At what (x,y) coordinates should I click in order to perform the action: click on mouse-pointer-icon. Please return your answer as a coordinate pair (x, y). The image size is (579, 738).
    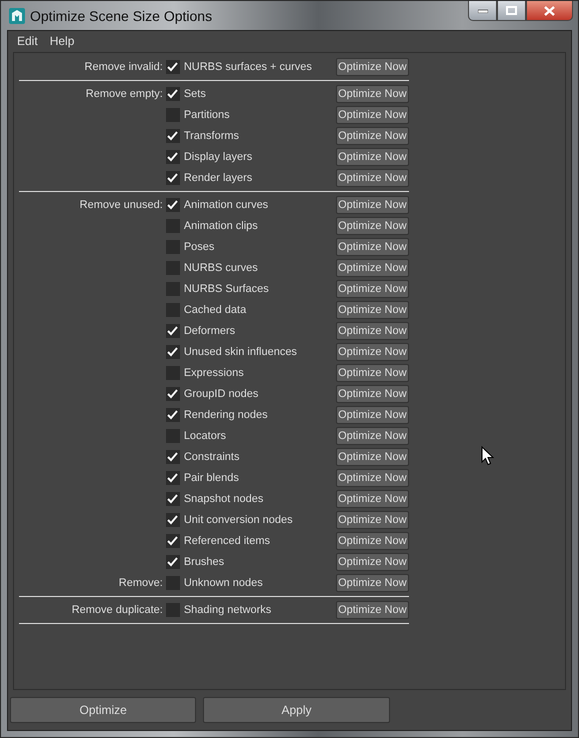
    Looking at the image, I should click on (487, 456).